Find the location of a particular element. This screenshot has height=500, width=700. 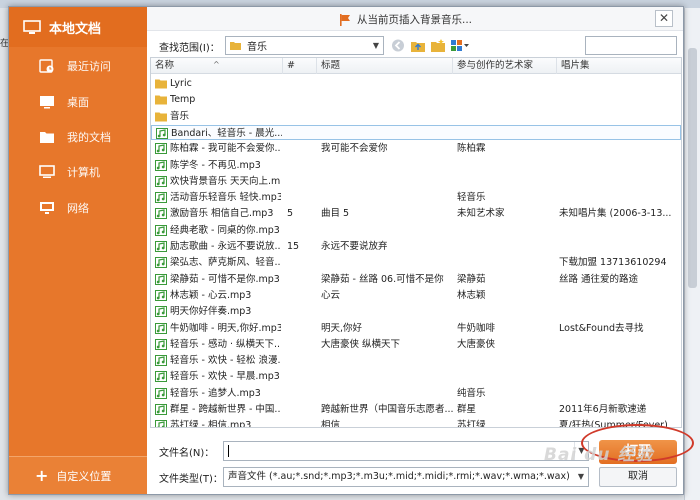

text-caret is located at coordinates (228, 451).